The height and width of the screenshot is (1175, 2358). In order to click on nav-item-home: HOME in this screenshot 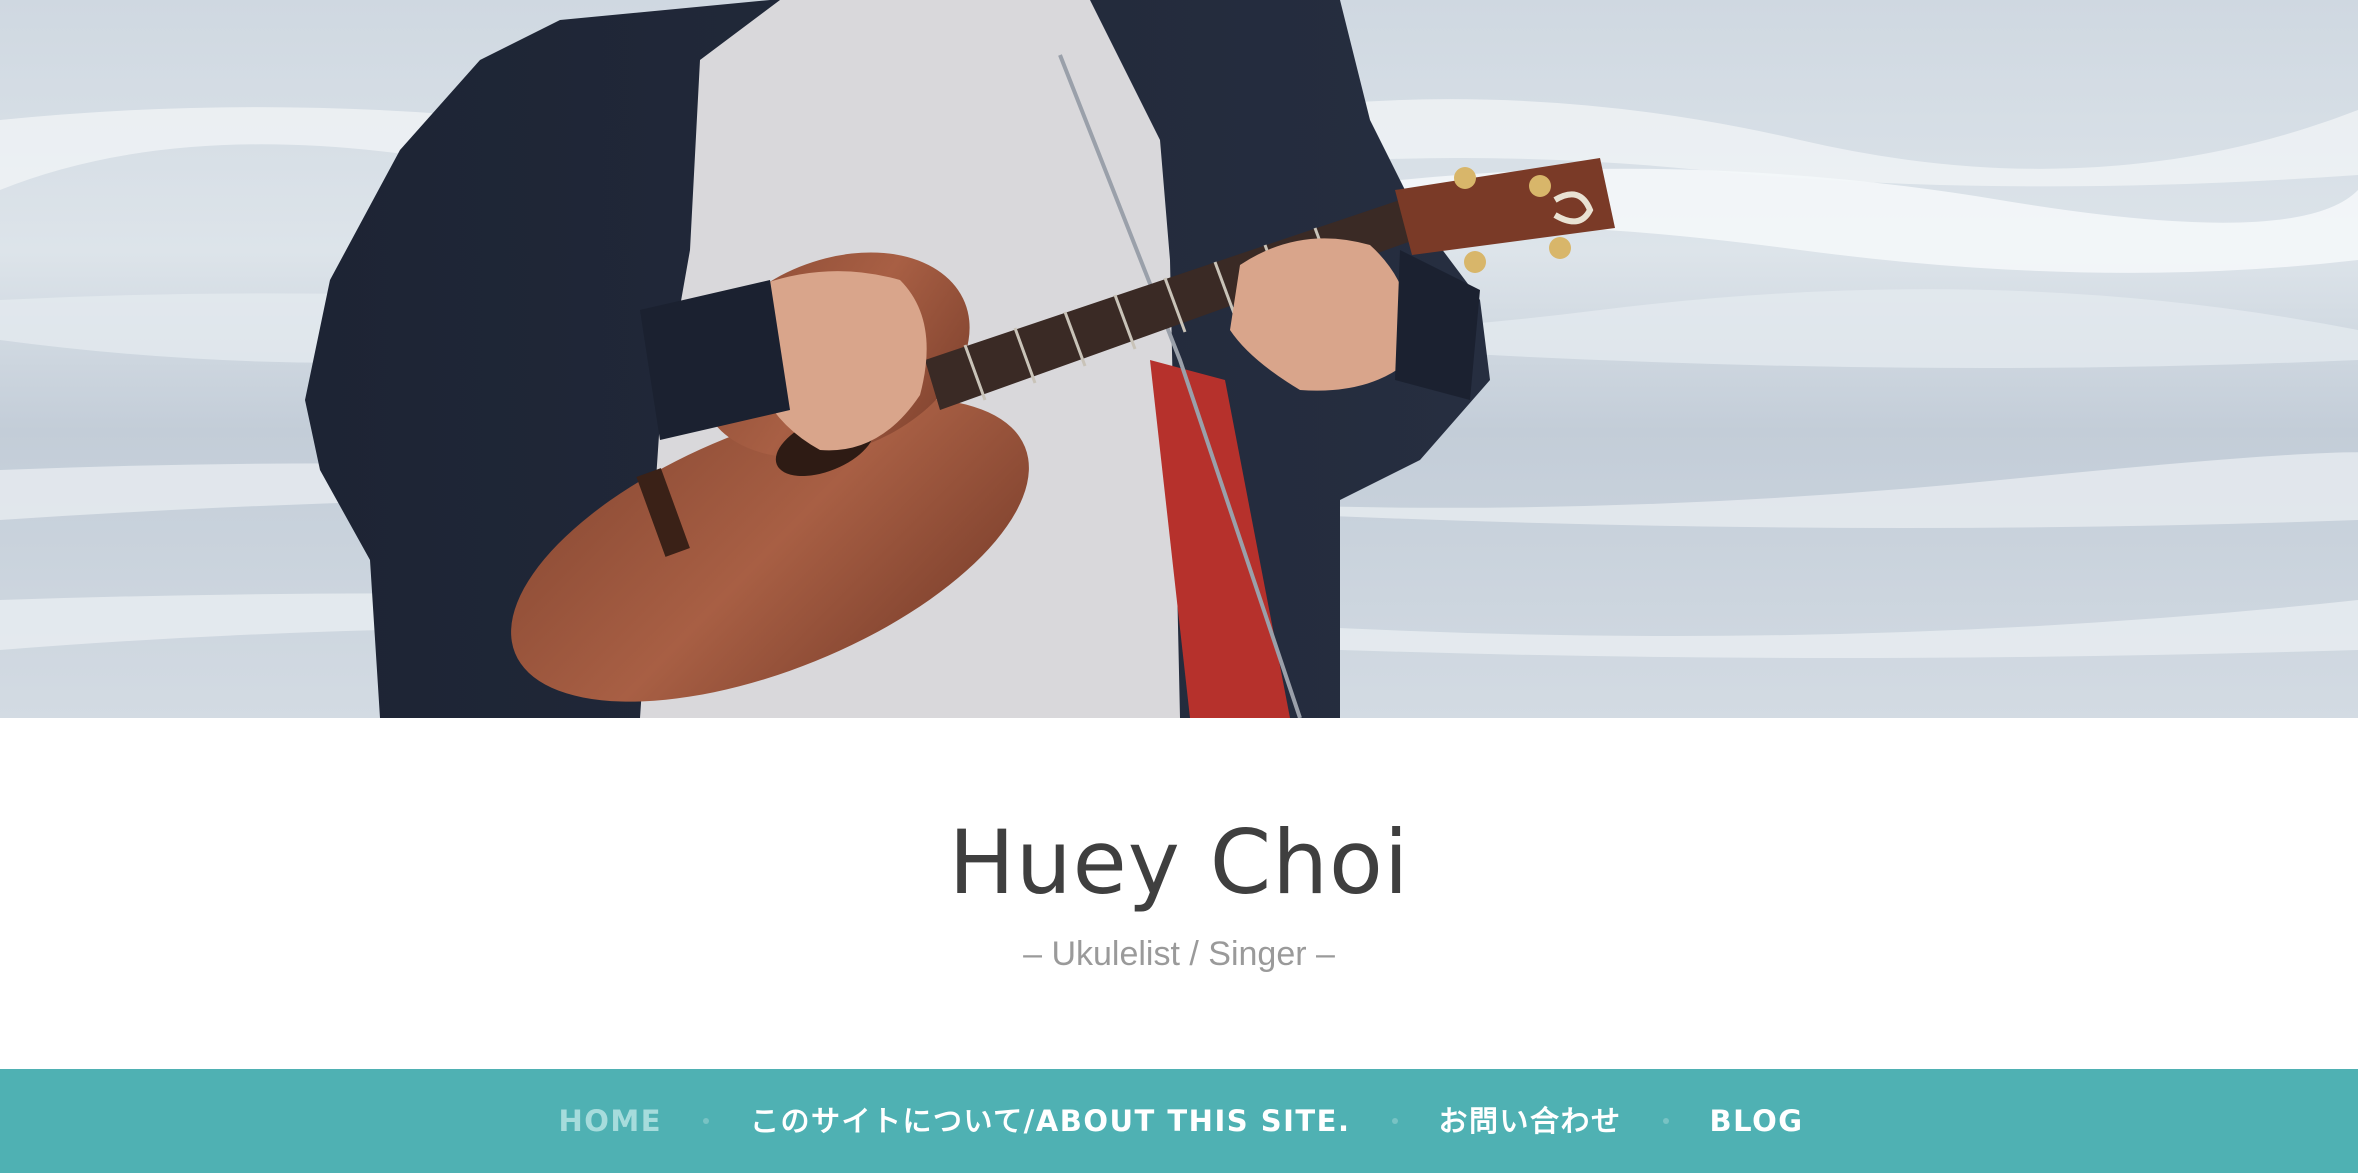, I will do `click(610, 1121)`.